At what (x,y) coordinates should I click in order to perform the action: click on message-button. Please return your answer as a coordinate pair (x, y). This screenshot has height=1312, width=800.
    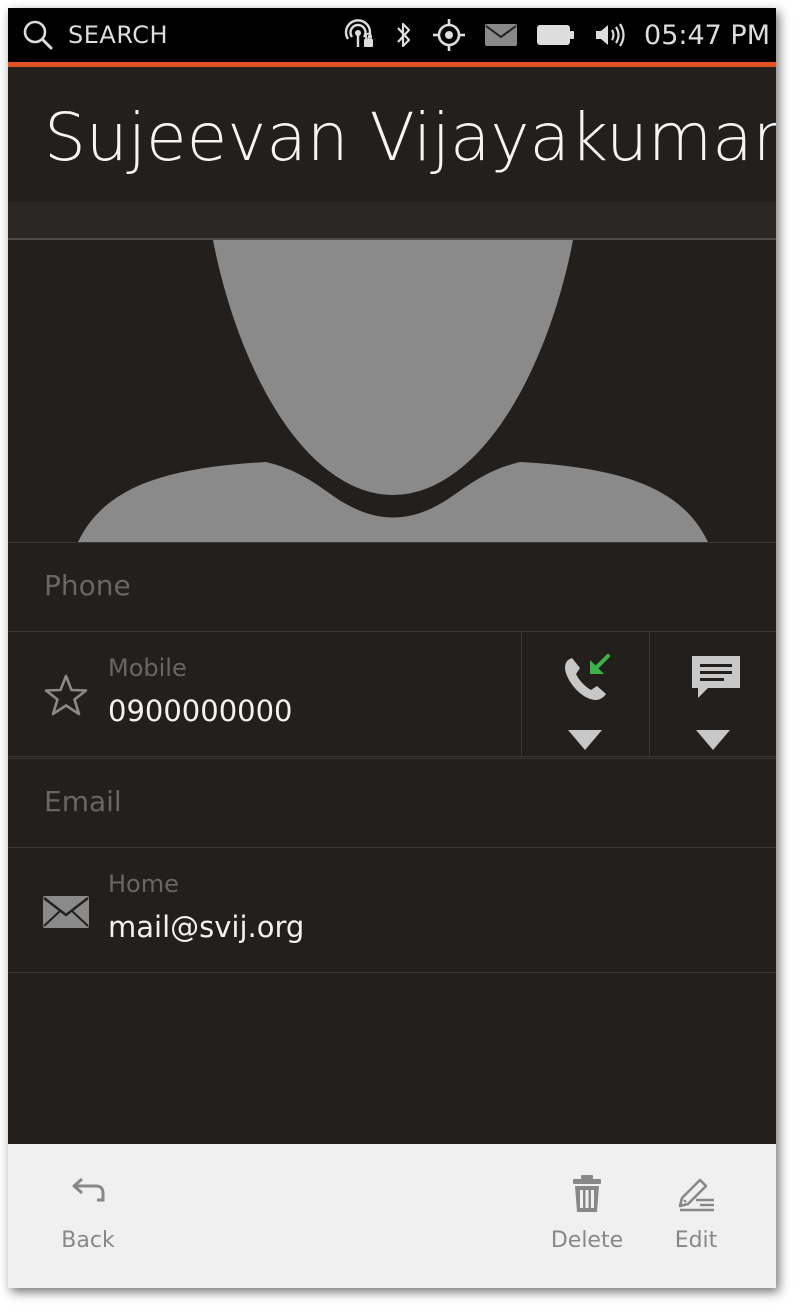
    Looking at the image, I should click on (712, 694).